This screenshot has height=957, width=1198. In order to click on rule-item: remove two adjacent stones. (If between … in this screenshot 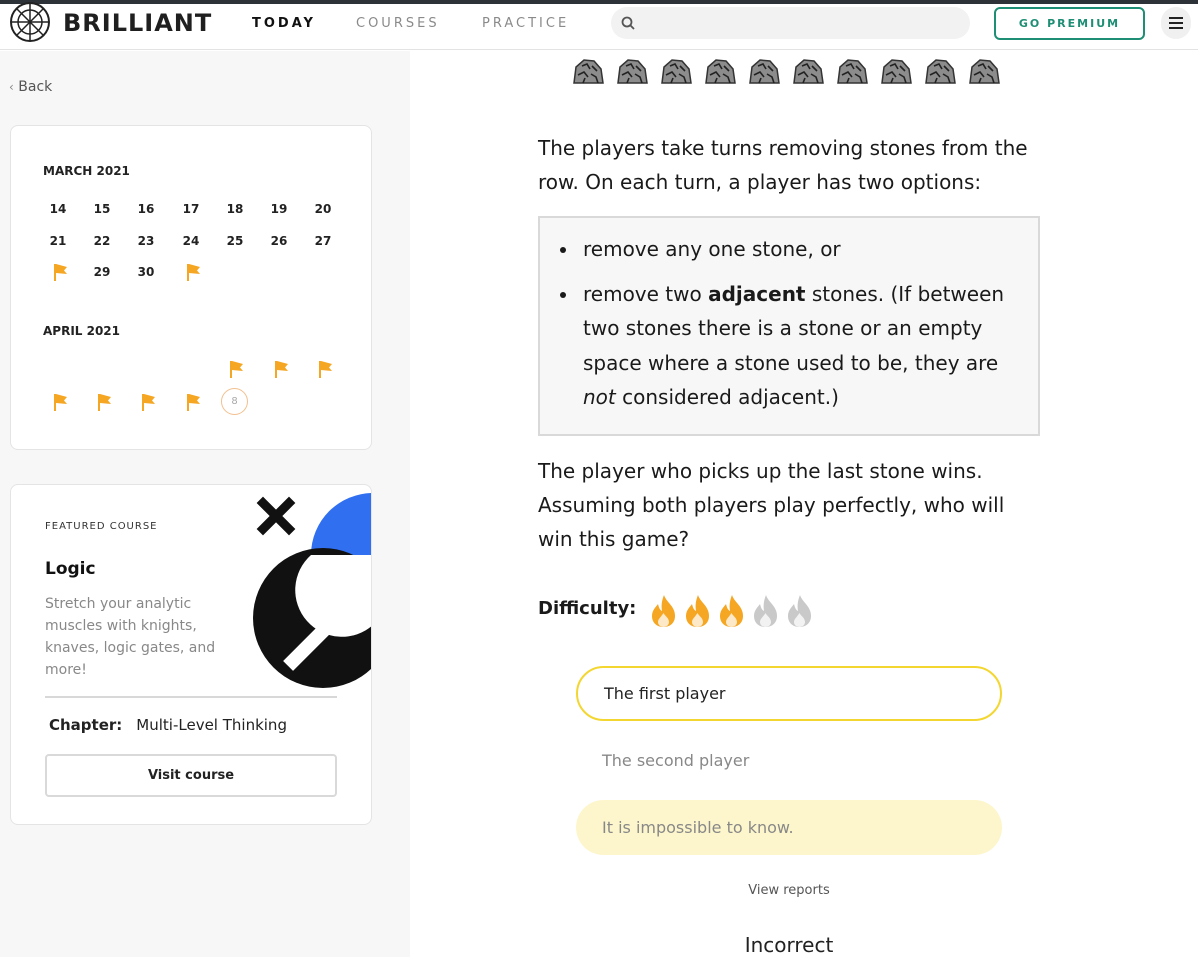, I will do `click(790, 346)`.